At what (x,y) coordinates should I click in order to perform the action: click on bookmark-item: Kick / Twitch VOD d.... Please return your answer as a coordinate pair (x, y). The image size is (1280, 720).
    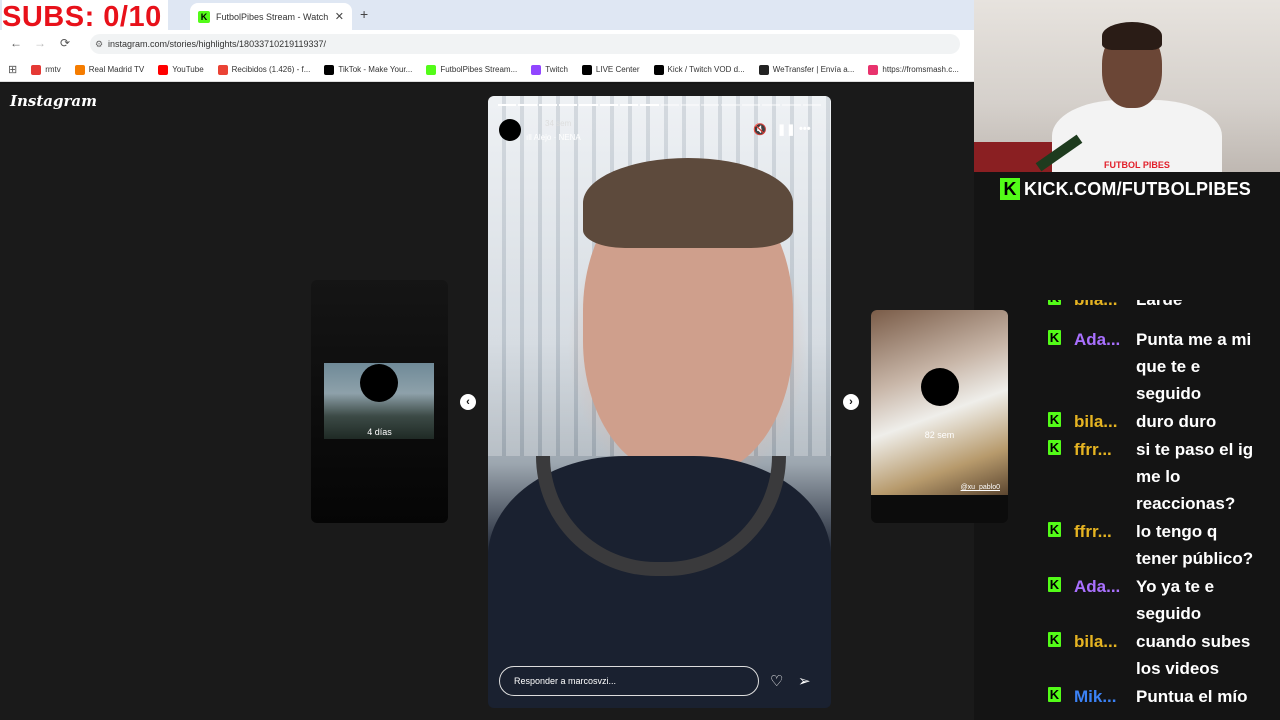
    Looking at the image, I should click on (699, 69).